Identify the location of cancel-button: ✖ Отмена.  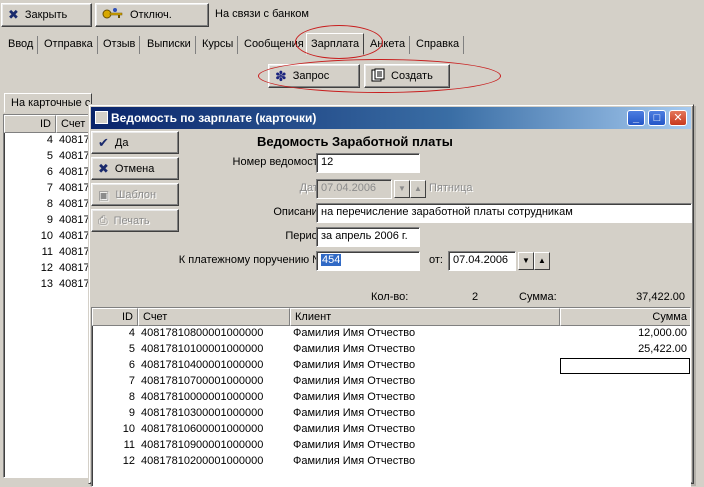
(135, 168).